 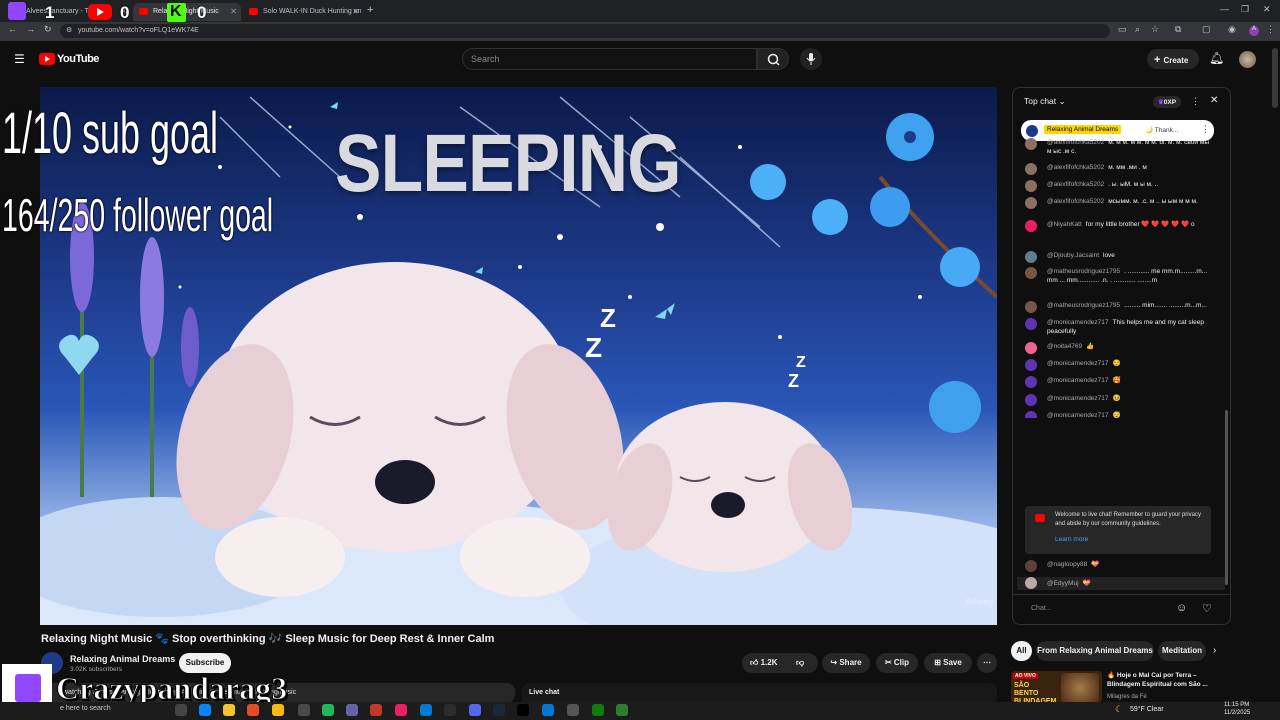 I want to click on page-scrollbar, so click(x=1275, y=78).